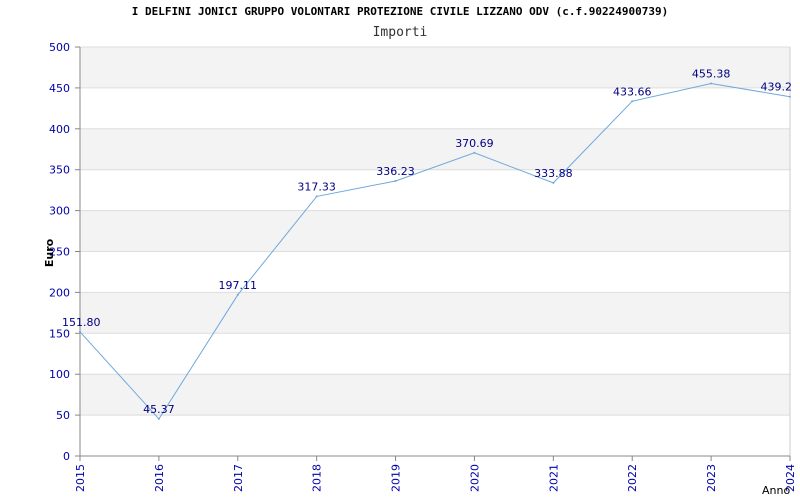  What do you see at coordinates (80, 478) in the screenshot?
I see `x-tick-label: 2015` at bounding box center [80, 478].